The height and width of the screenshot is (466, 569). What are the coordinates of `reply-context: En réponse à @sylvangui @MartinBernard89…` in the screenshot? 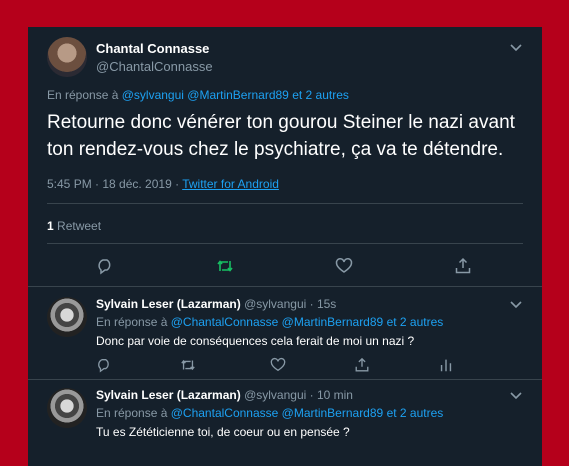 It's located at (198, 95).